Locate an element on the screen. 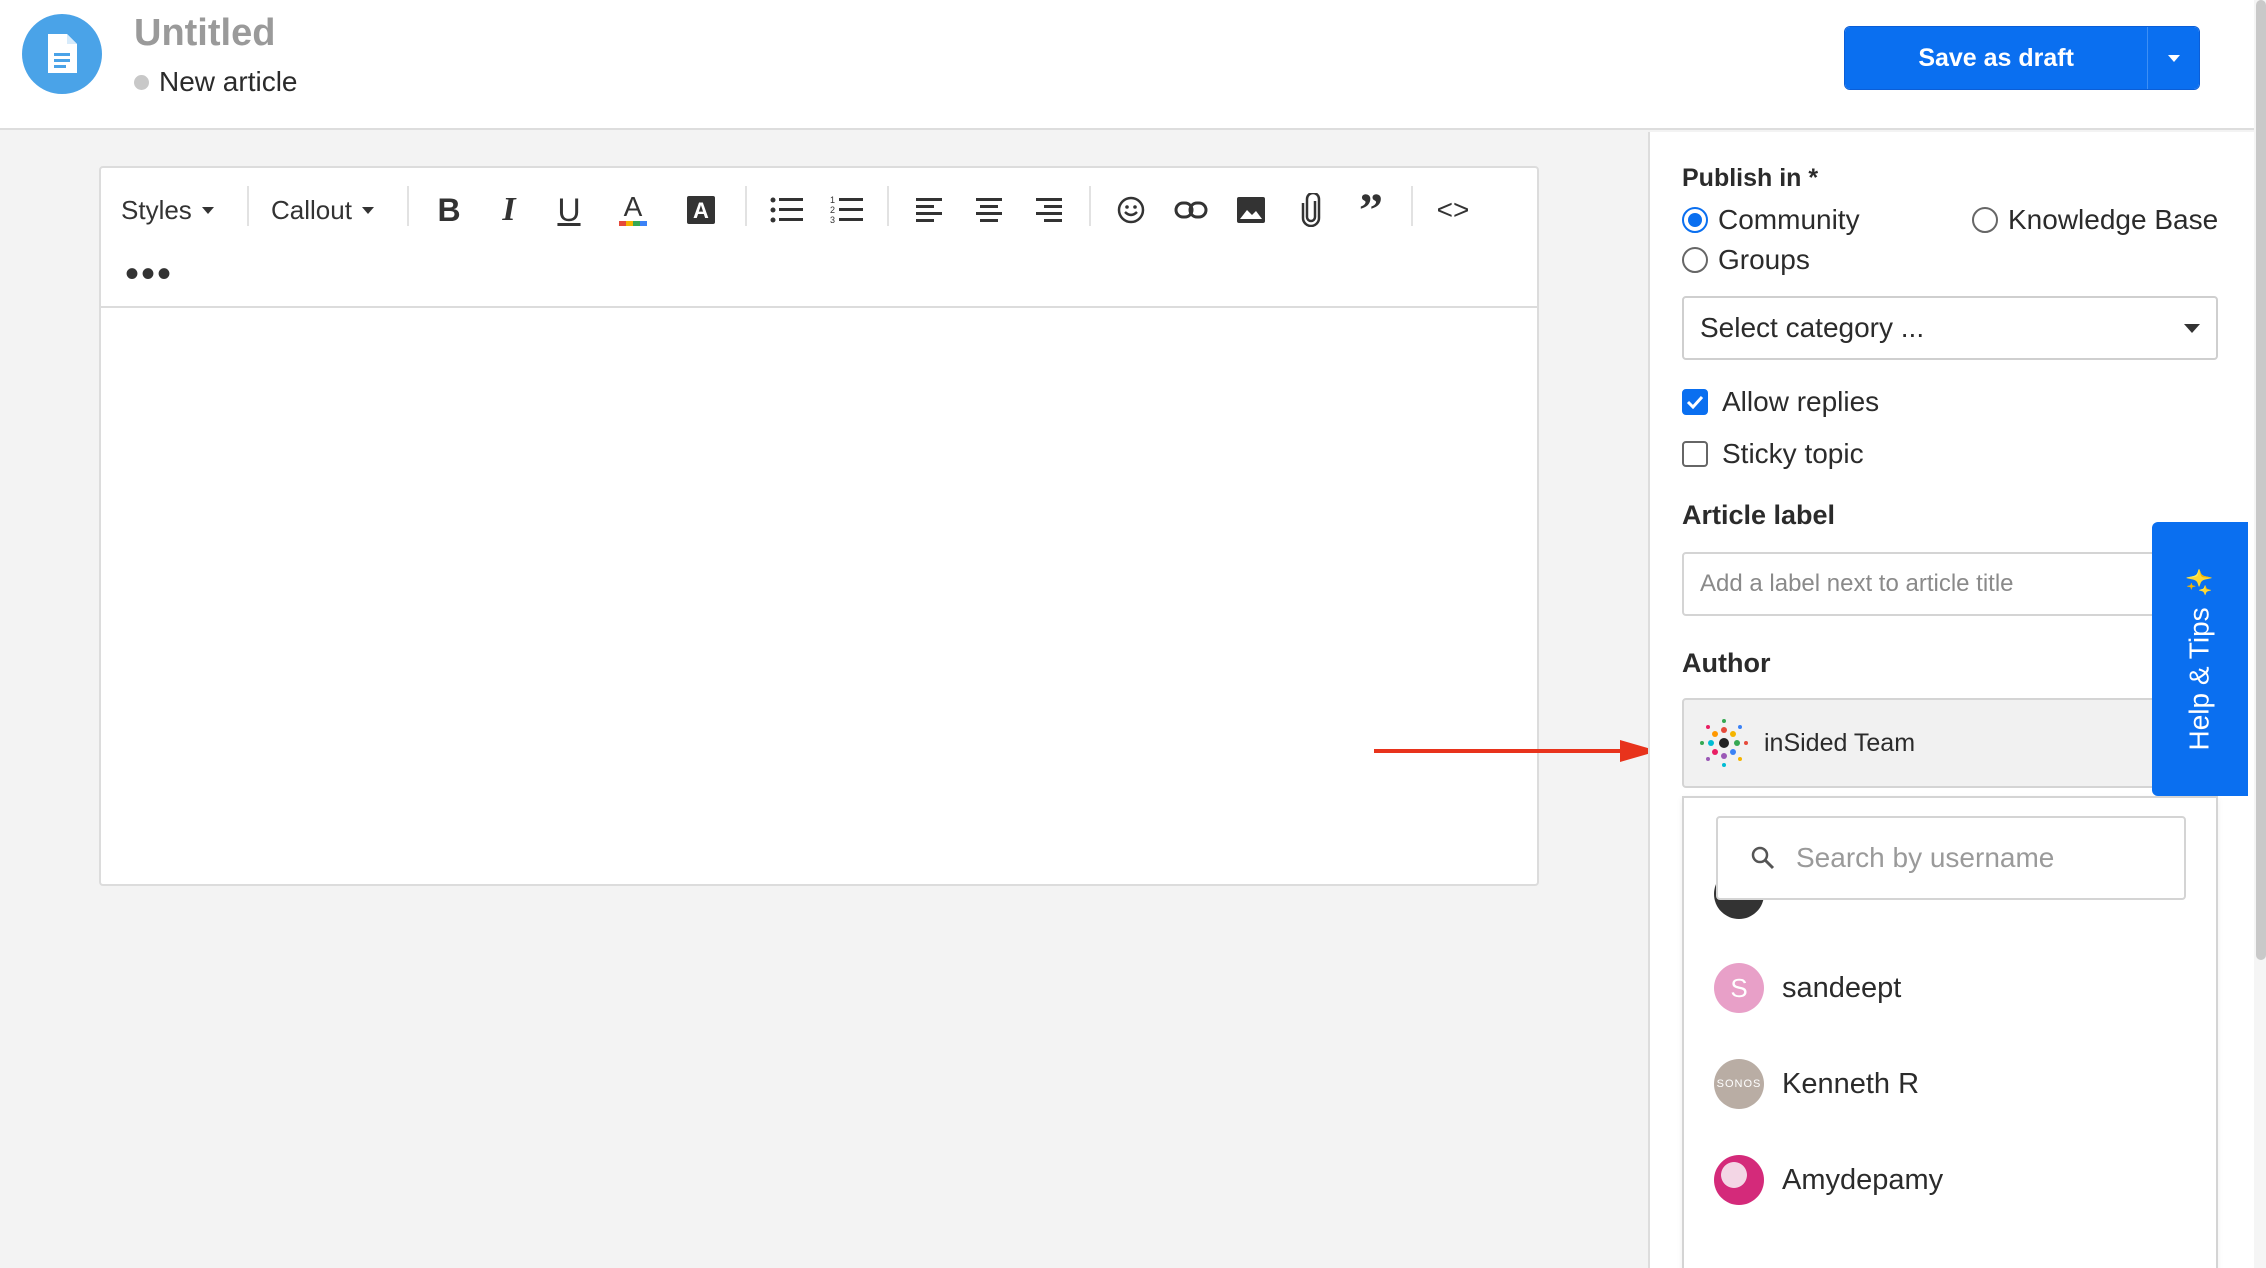  help-tips-tab: Help & Tips ✨ is located at coordinates (2200, 659).